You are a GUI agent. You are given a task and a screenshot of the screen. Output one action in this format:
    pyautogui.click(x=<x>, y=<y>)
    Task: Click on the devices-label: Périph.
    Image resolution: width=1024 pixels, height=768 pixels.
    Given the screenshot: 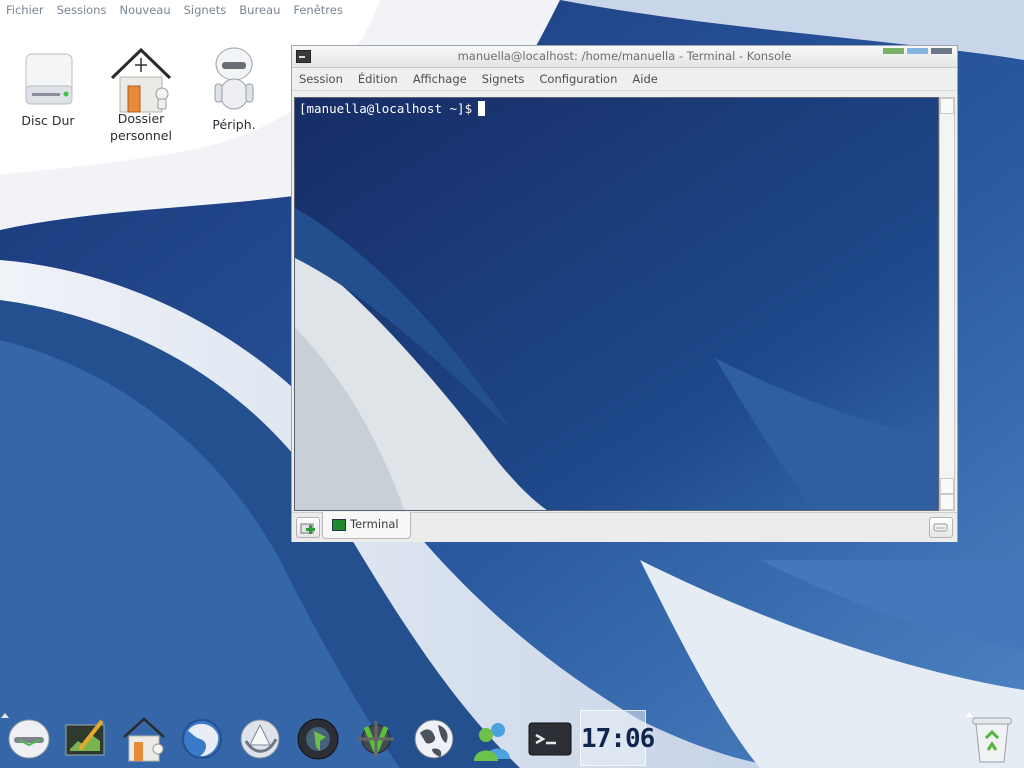 What is the action you would take?
    pyautogui.click(x=234, y=124)
    